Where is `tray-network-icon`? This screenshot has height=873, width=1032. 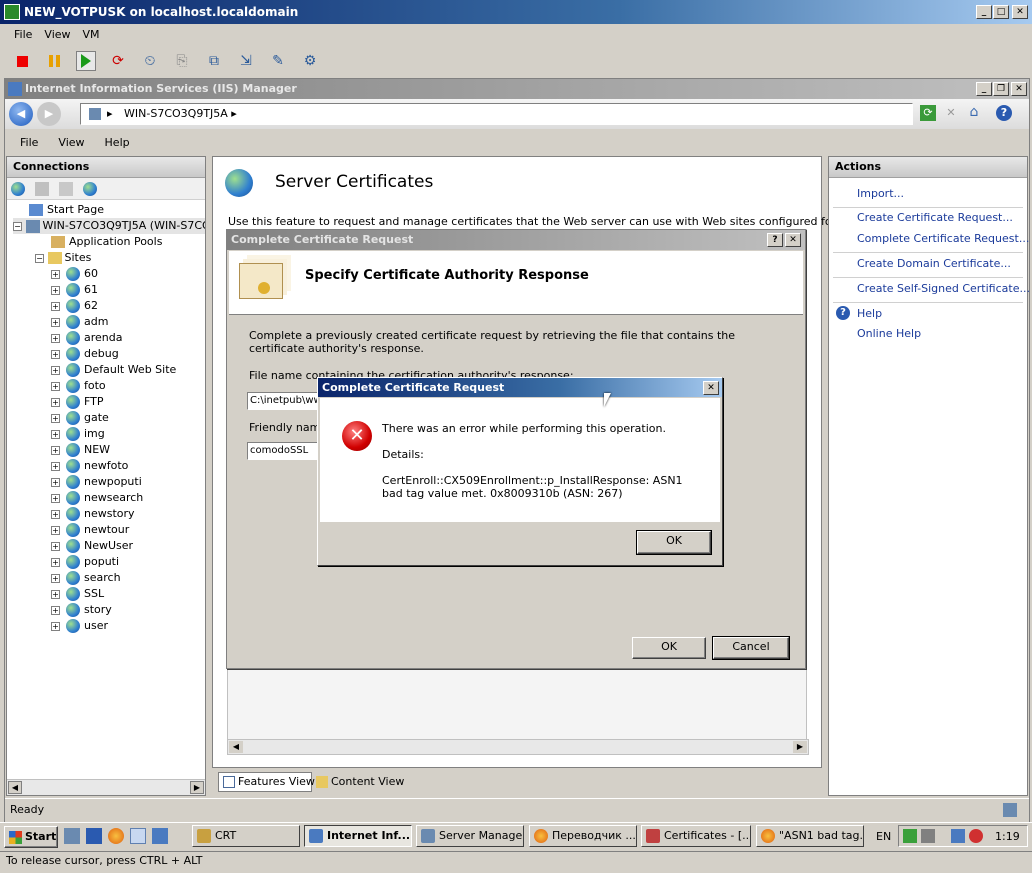 tray-network-icon is located at coordinates (958, 836).